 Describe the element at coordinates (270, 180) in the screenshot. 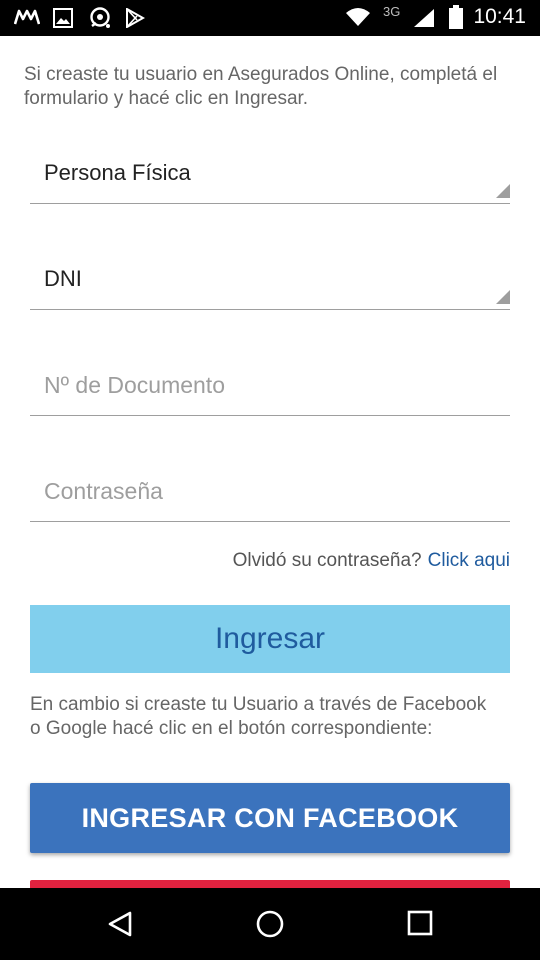

I see `person-type-select: Persona Física` at that location.